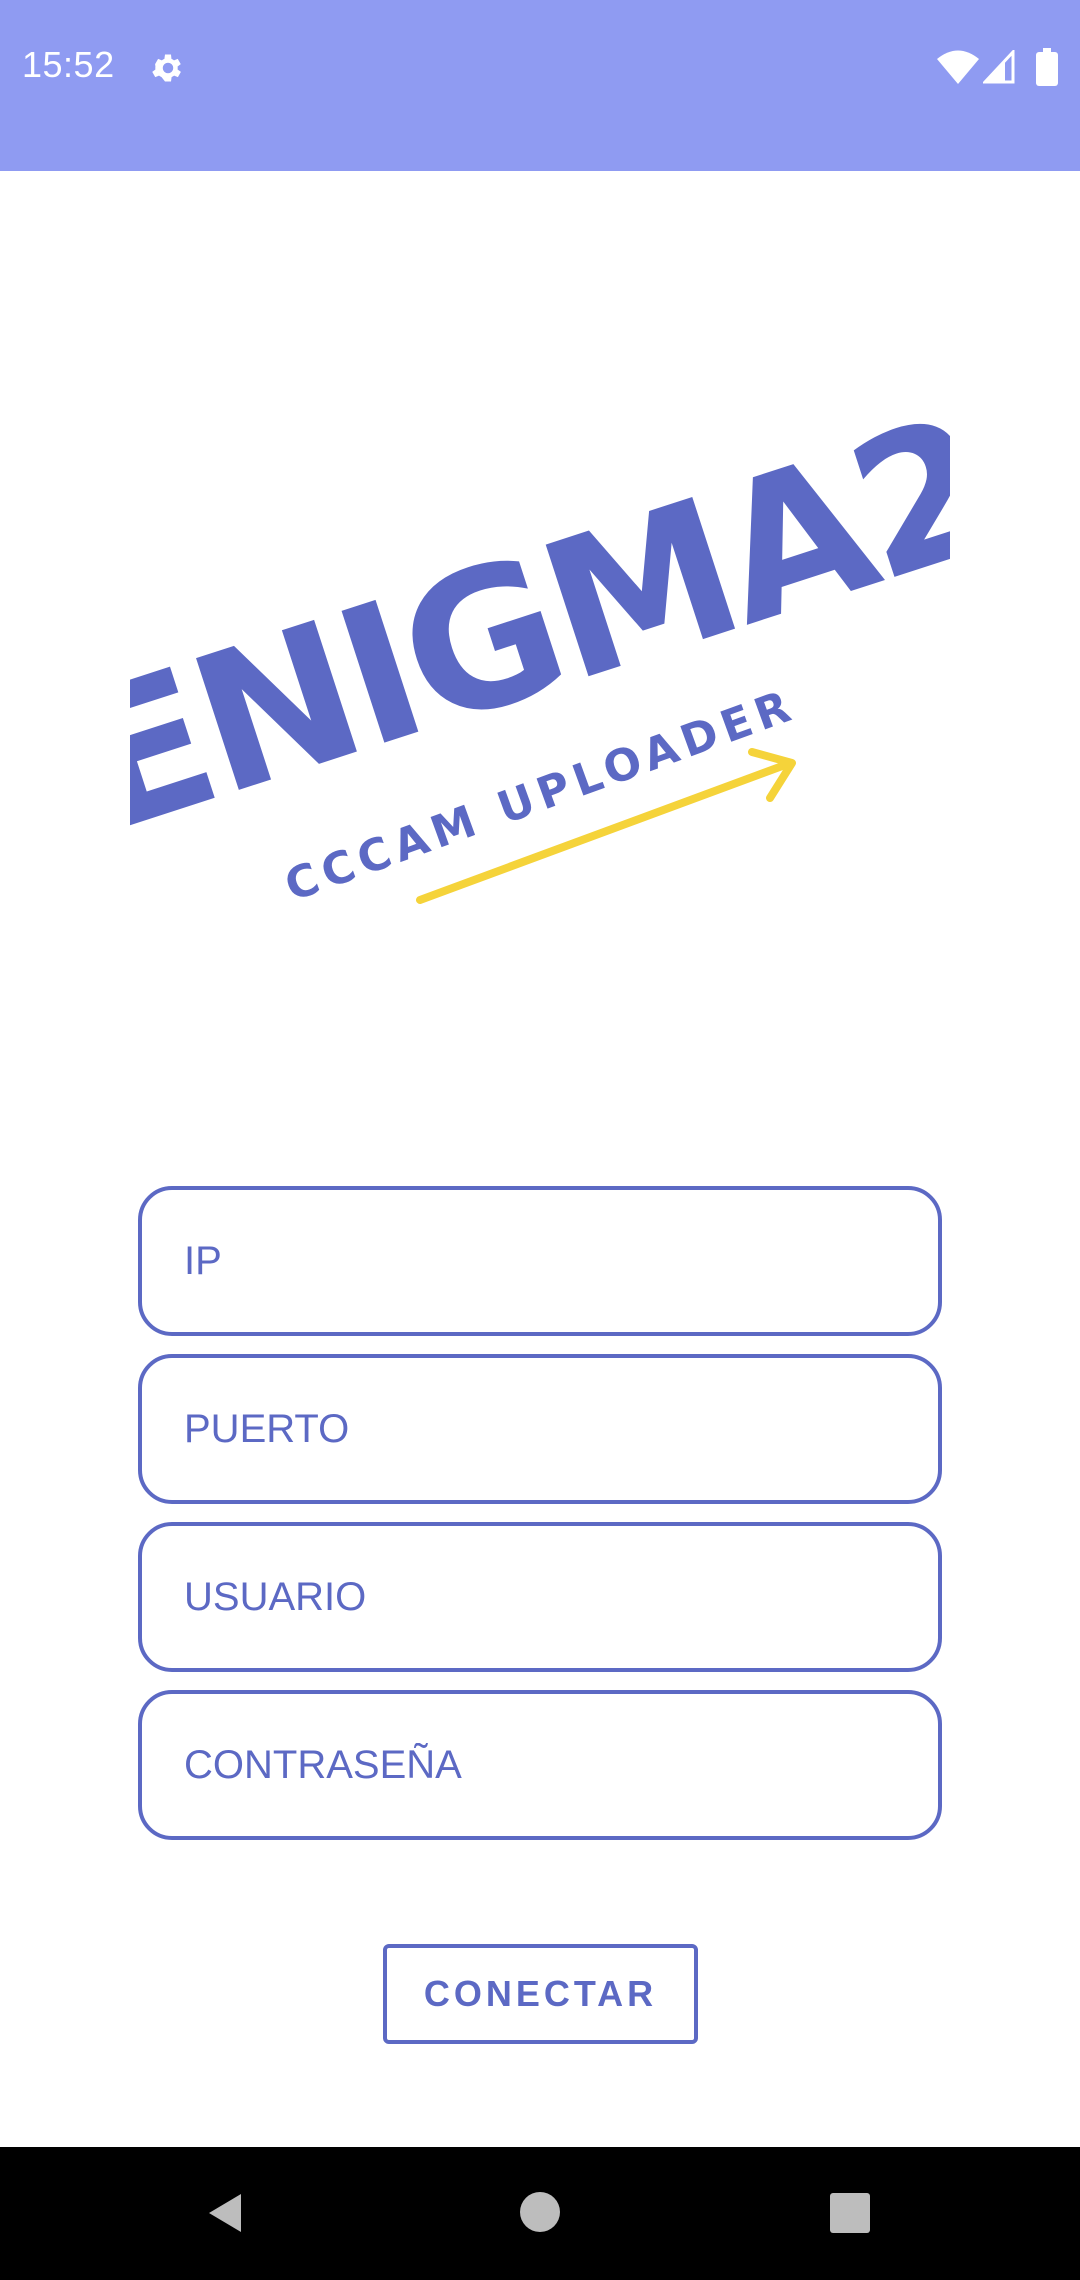 This screenshot has width=1080, height=2280. What do you see at coordinates (540, 85) in the screenshot?
I see `status-bar: 15:52` at bounding box center [540, 85].